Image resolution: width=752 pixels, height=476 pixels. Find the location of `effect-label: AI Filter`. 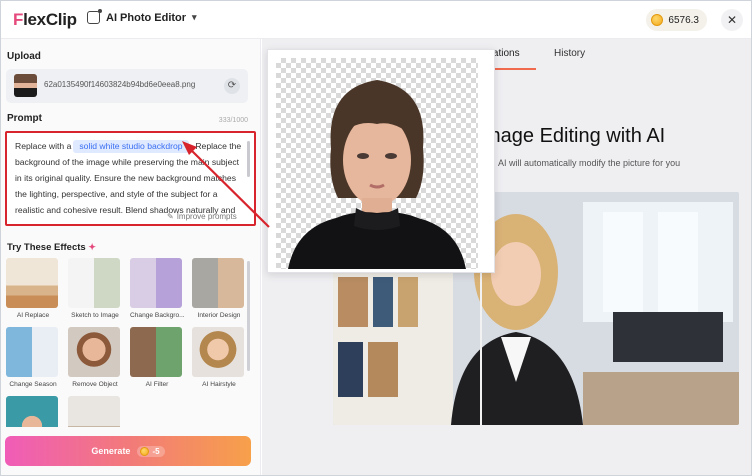

effect-label: AI Filter is located at coordinates (157, 384).